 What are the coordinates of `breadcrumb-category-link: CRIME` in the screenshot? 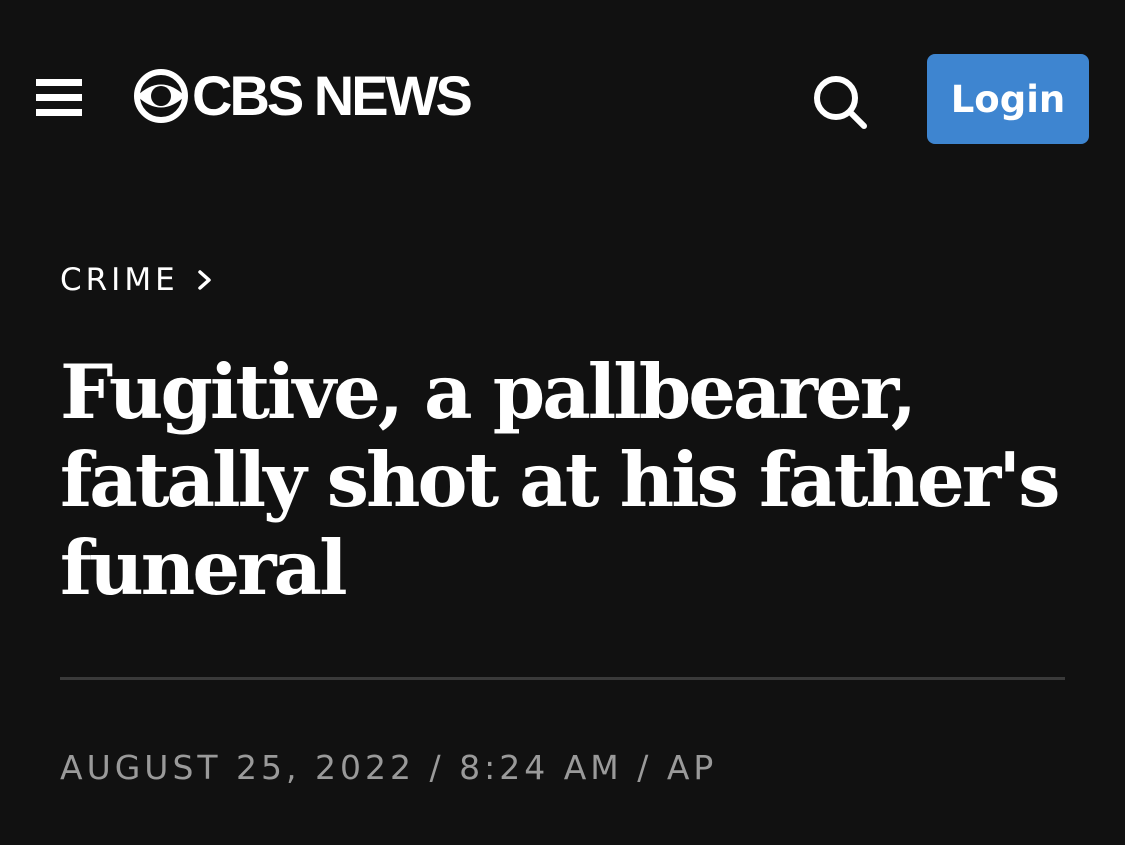 It's located at (136, 280).